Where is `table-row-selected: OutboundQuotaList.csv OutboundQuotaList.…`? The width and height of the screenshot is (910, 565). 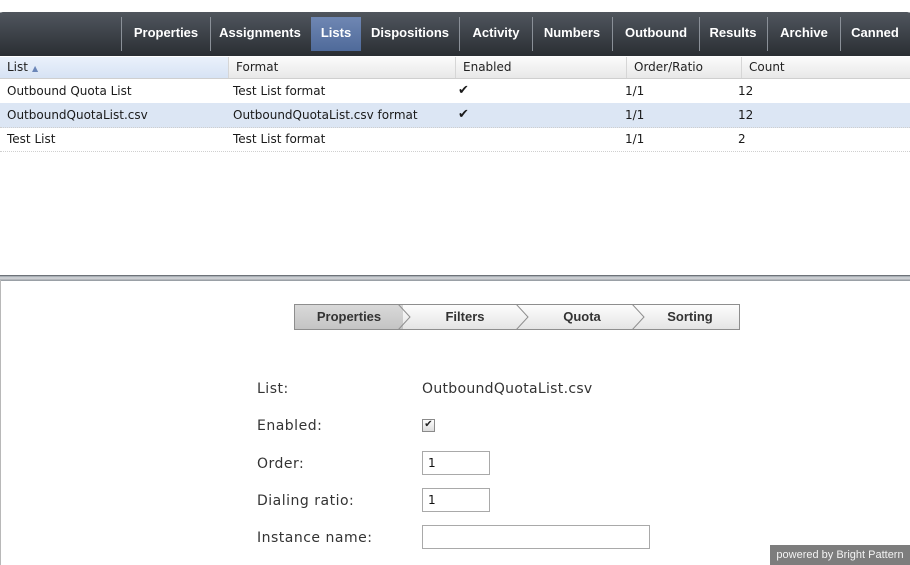 table-row-selected: OutboundQuotaList.csv OutboundQuotaList.… is located at coordinates (455, 115).